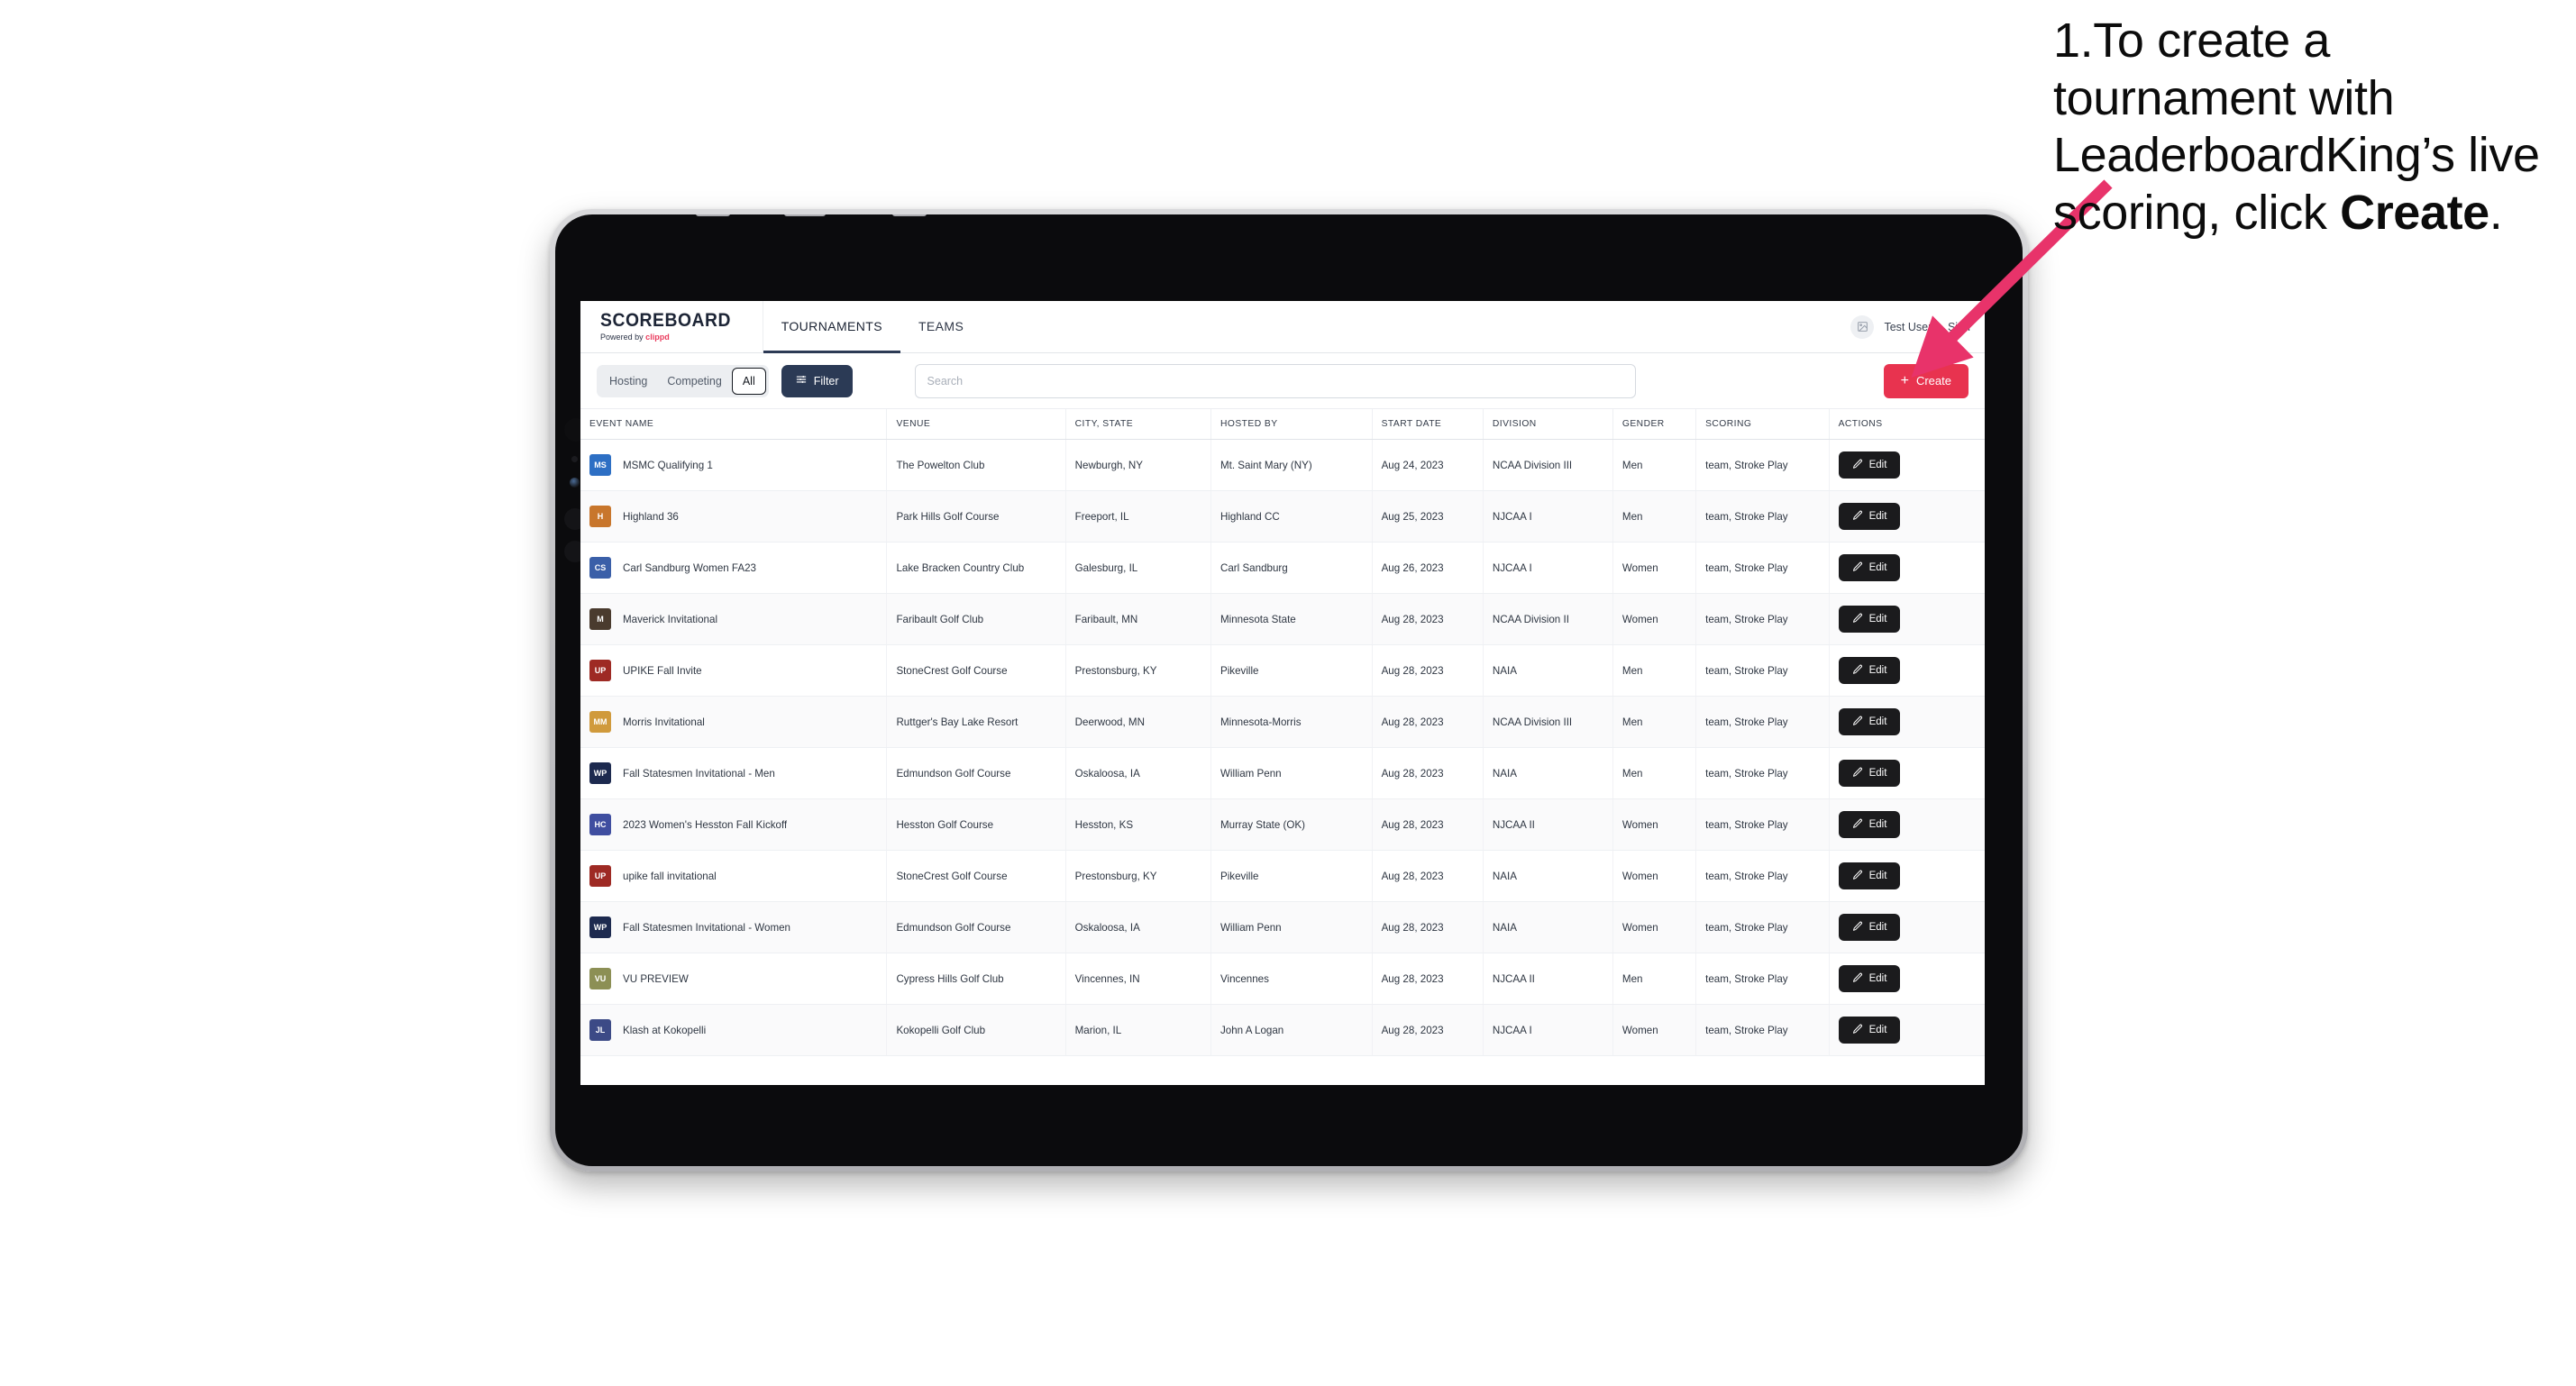 This screenshot has width=2576, height=1386. I want to click on segment-competing: Competing, so click(694, 381).